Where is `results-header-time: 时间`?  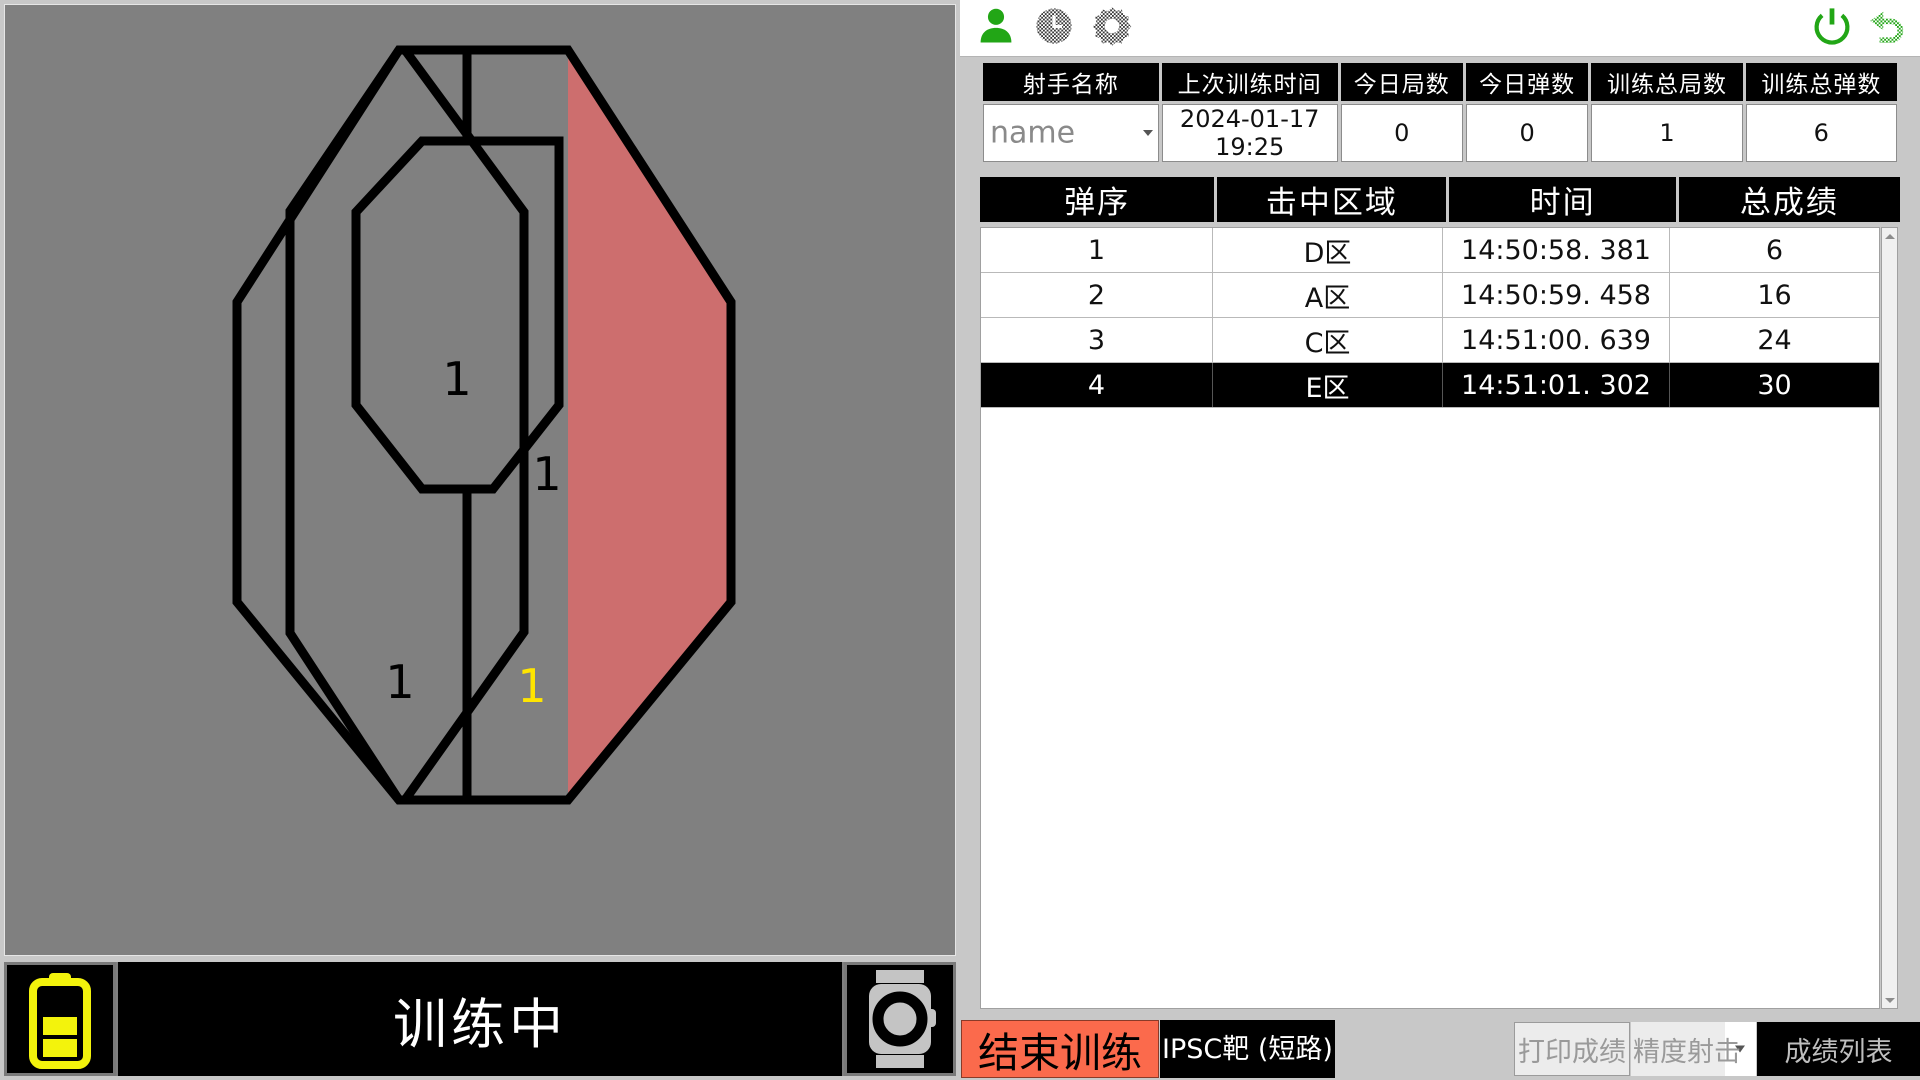
results-header-time: 时间 is located at coordinates (1562, 199).